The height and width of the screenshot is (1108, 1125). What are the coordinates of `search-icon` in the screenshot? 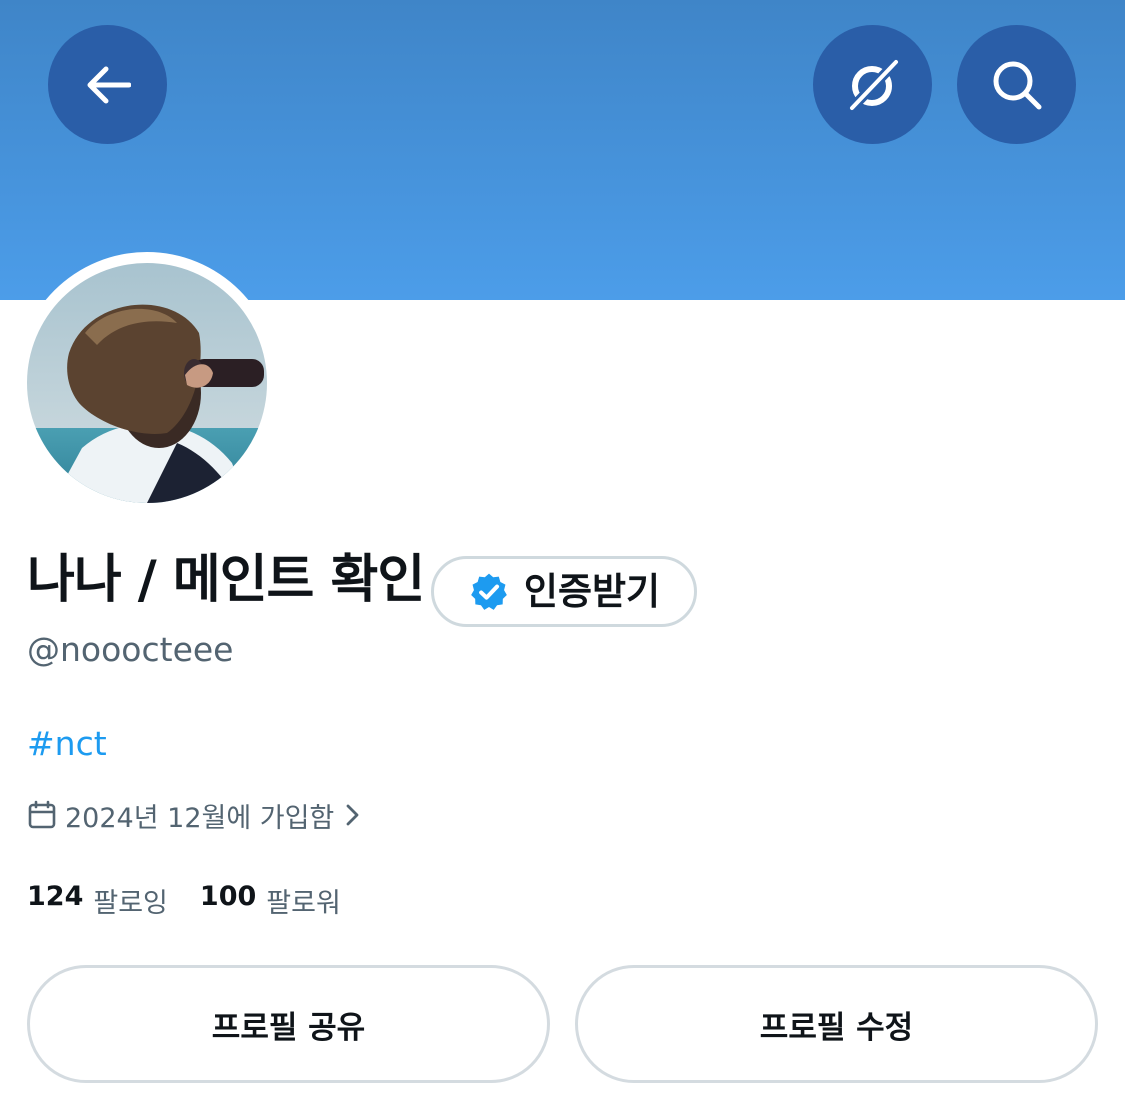 It's located at (1017, 85).